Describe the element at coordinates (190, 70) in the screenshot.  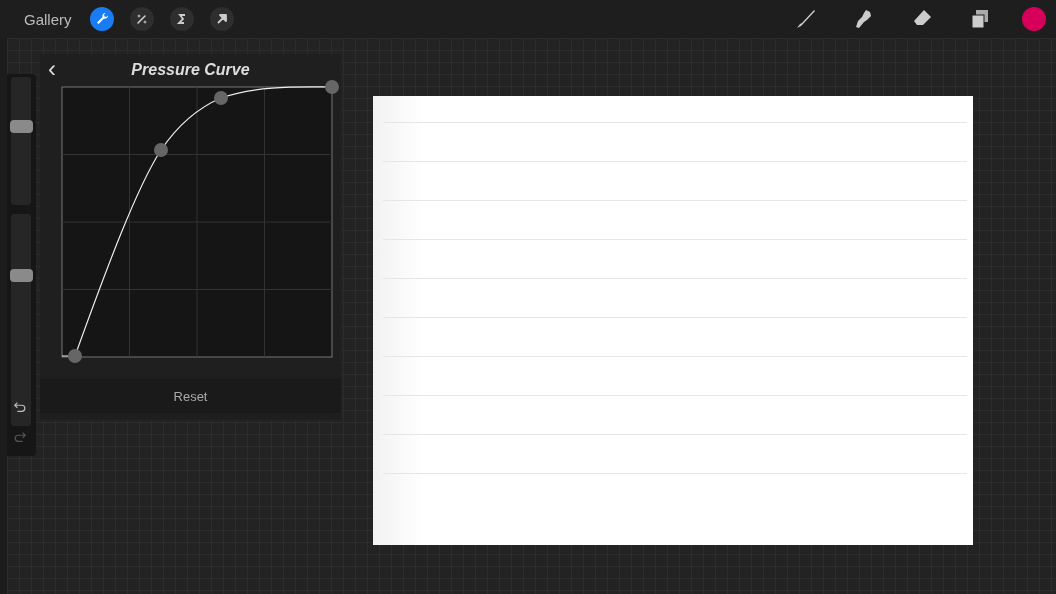
I see `panel-title: Pressure Curve` at that location.